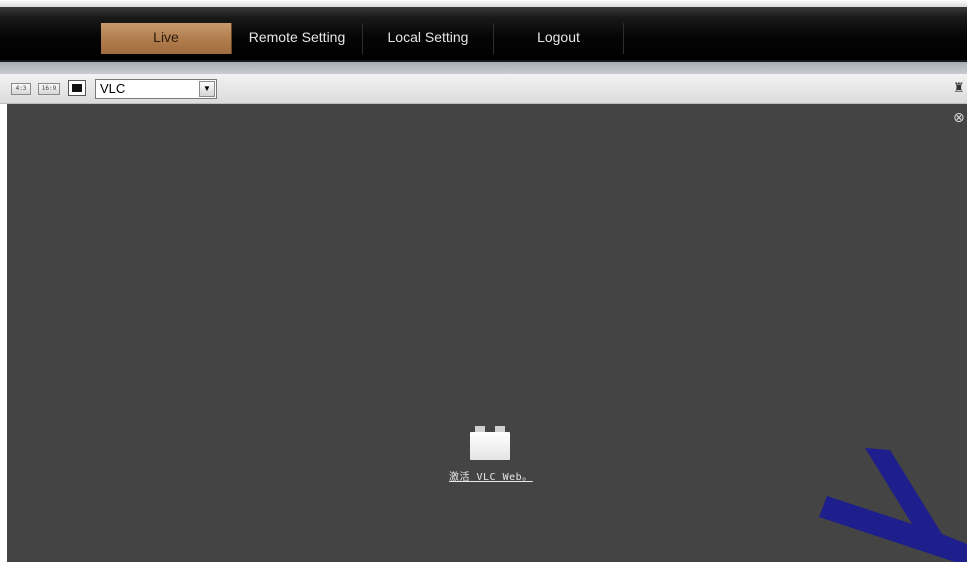 This screenshot has width=967, height=562. What do you see at coordinates (483, 68) in the screenshot?
I see `toolbar-header-strip` at bounding box center [483, 68].